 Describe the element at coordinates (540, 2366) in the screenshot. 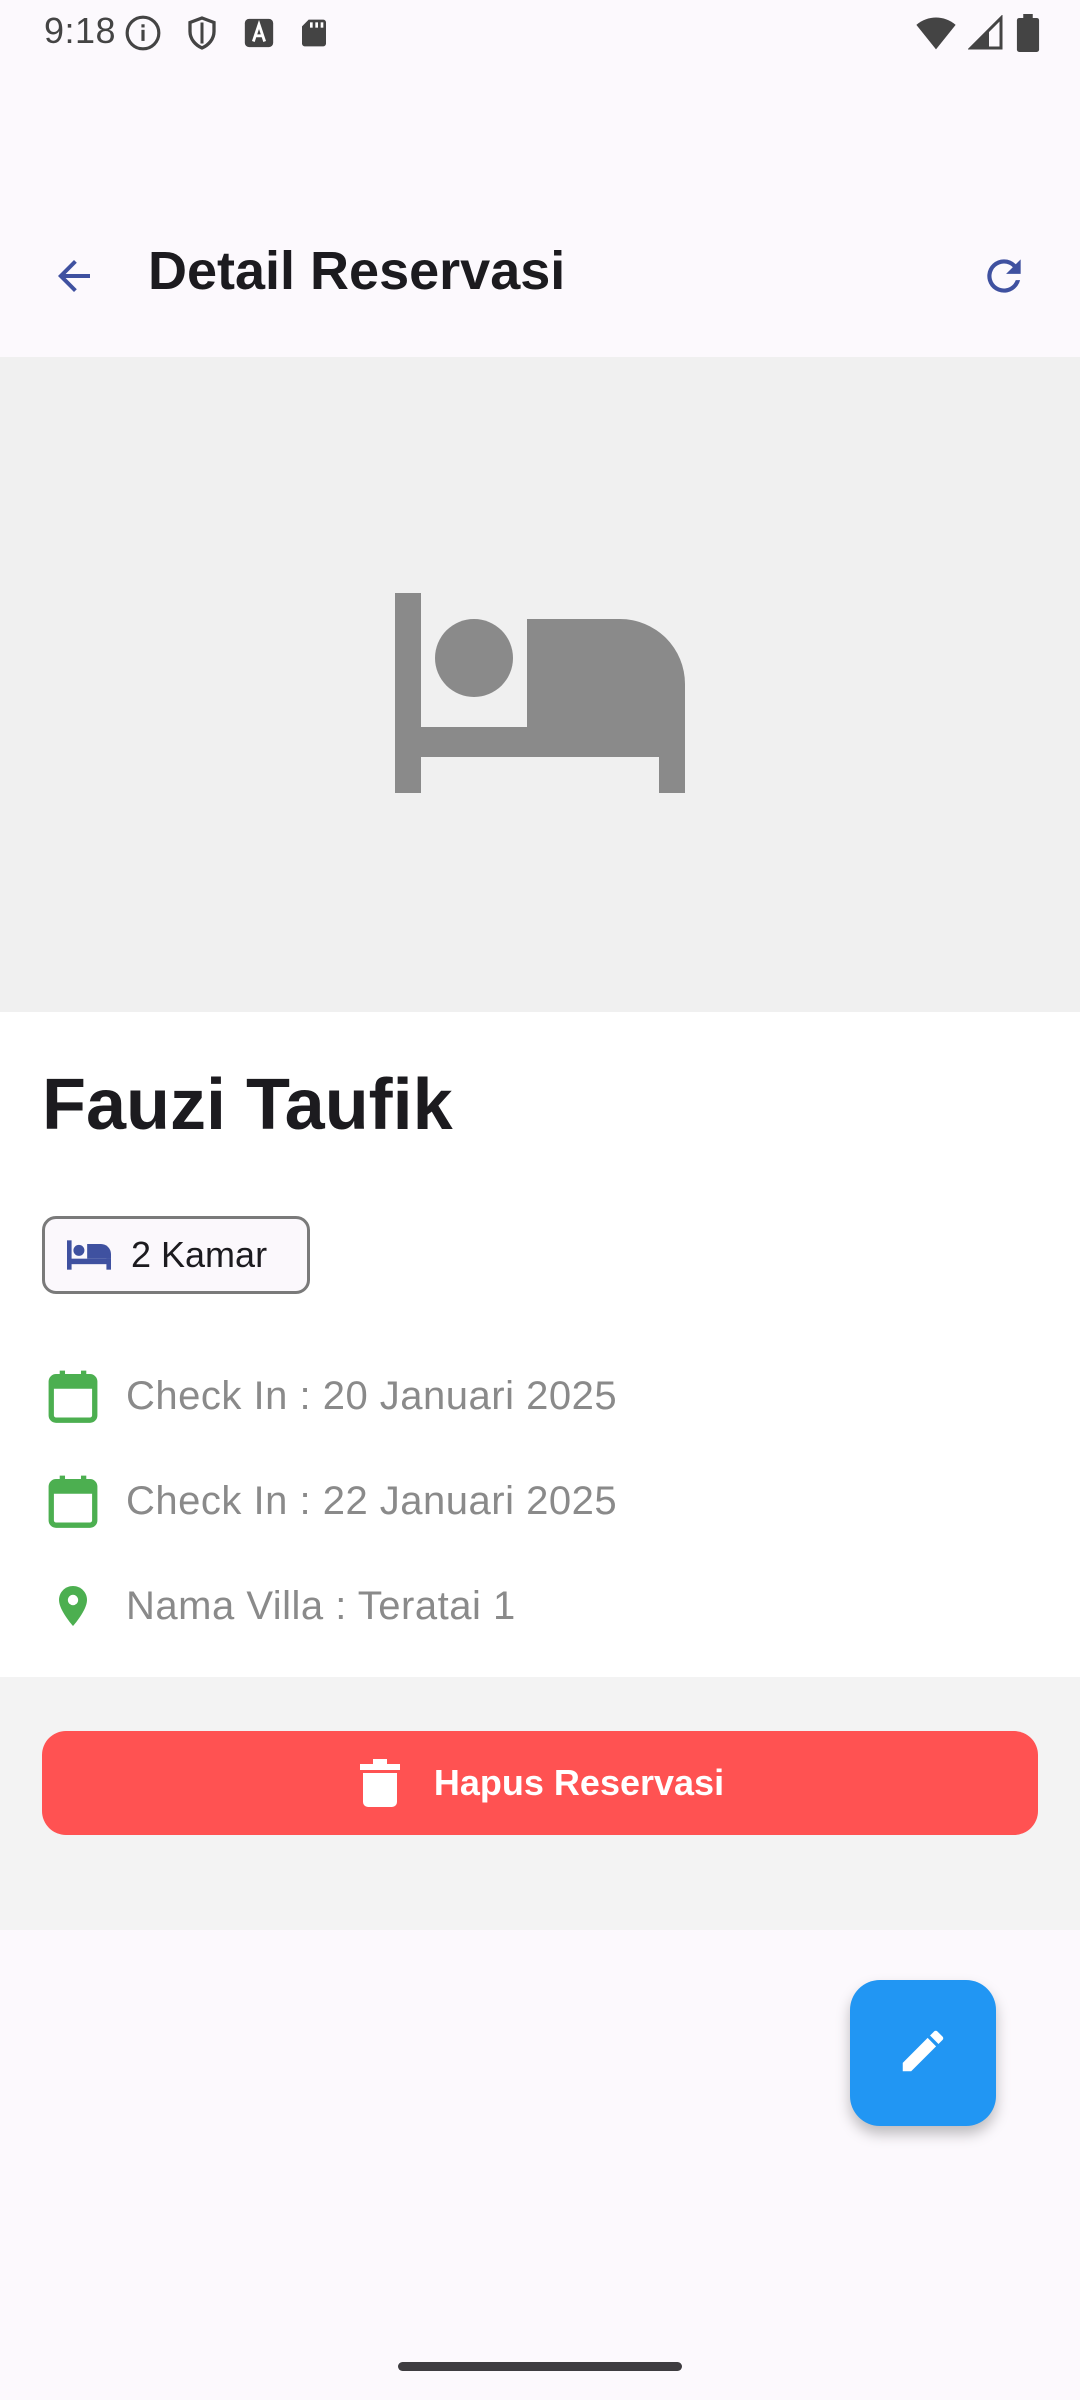

I see `gesture-handle` at that location.